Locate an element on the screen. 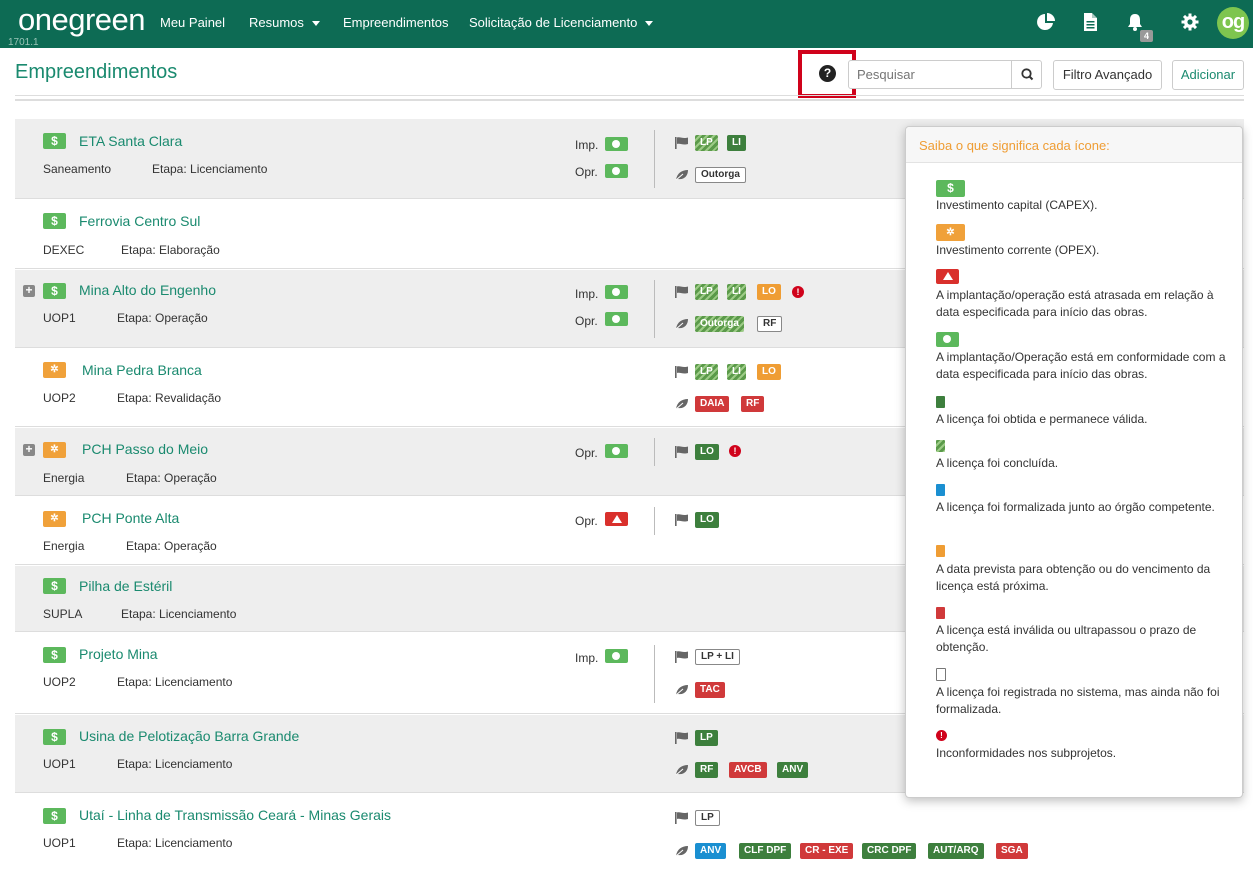  project-area: DEXEC is located at coordinates (64, 250).